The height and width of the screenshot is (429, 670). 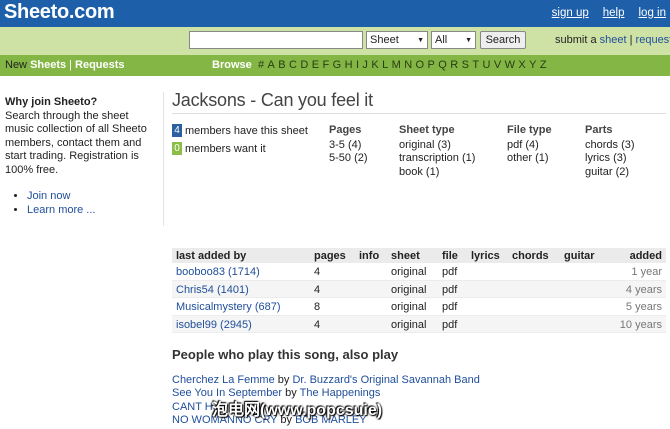 I want to click on facet-file-type: File type pdf (4) other (1), so click(x=529, y=145).